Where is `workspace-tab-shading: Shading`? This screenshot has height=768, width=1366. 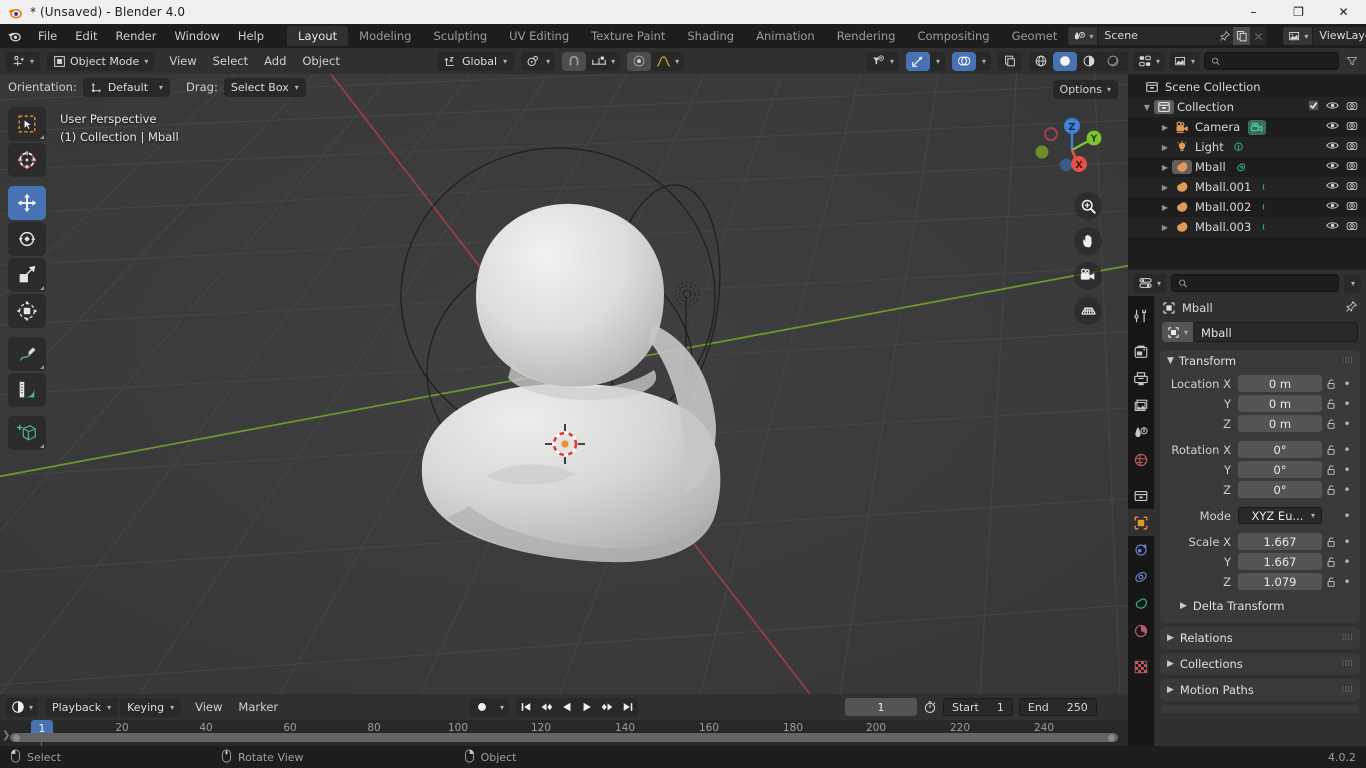
workspace-tab-shading: Shading is located at coordinates (710, 36).